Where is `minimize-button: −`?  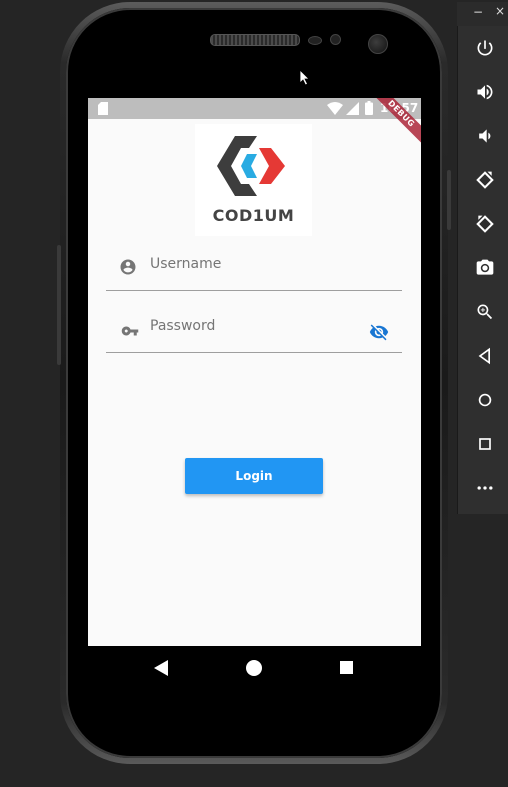 minimize-button: − is located at coordinates (478, 12).